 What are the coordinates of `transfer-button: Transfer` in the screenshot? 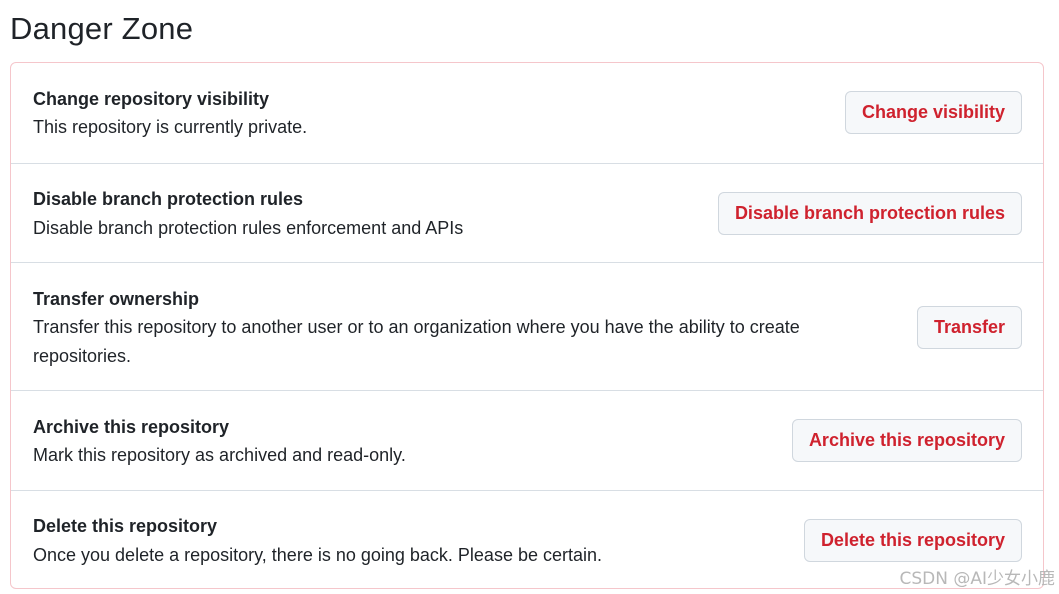 It's located at (969, 327).